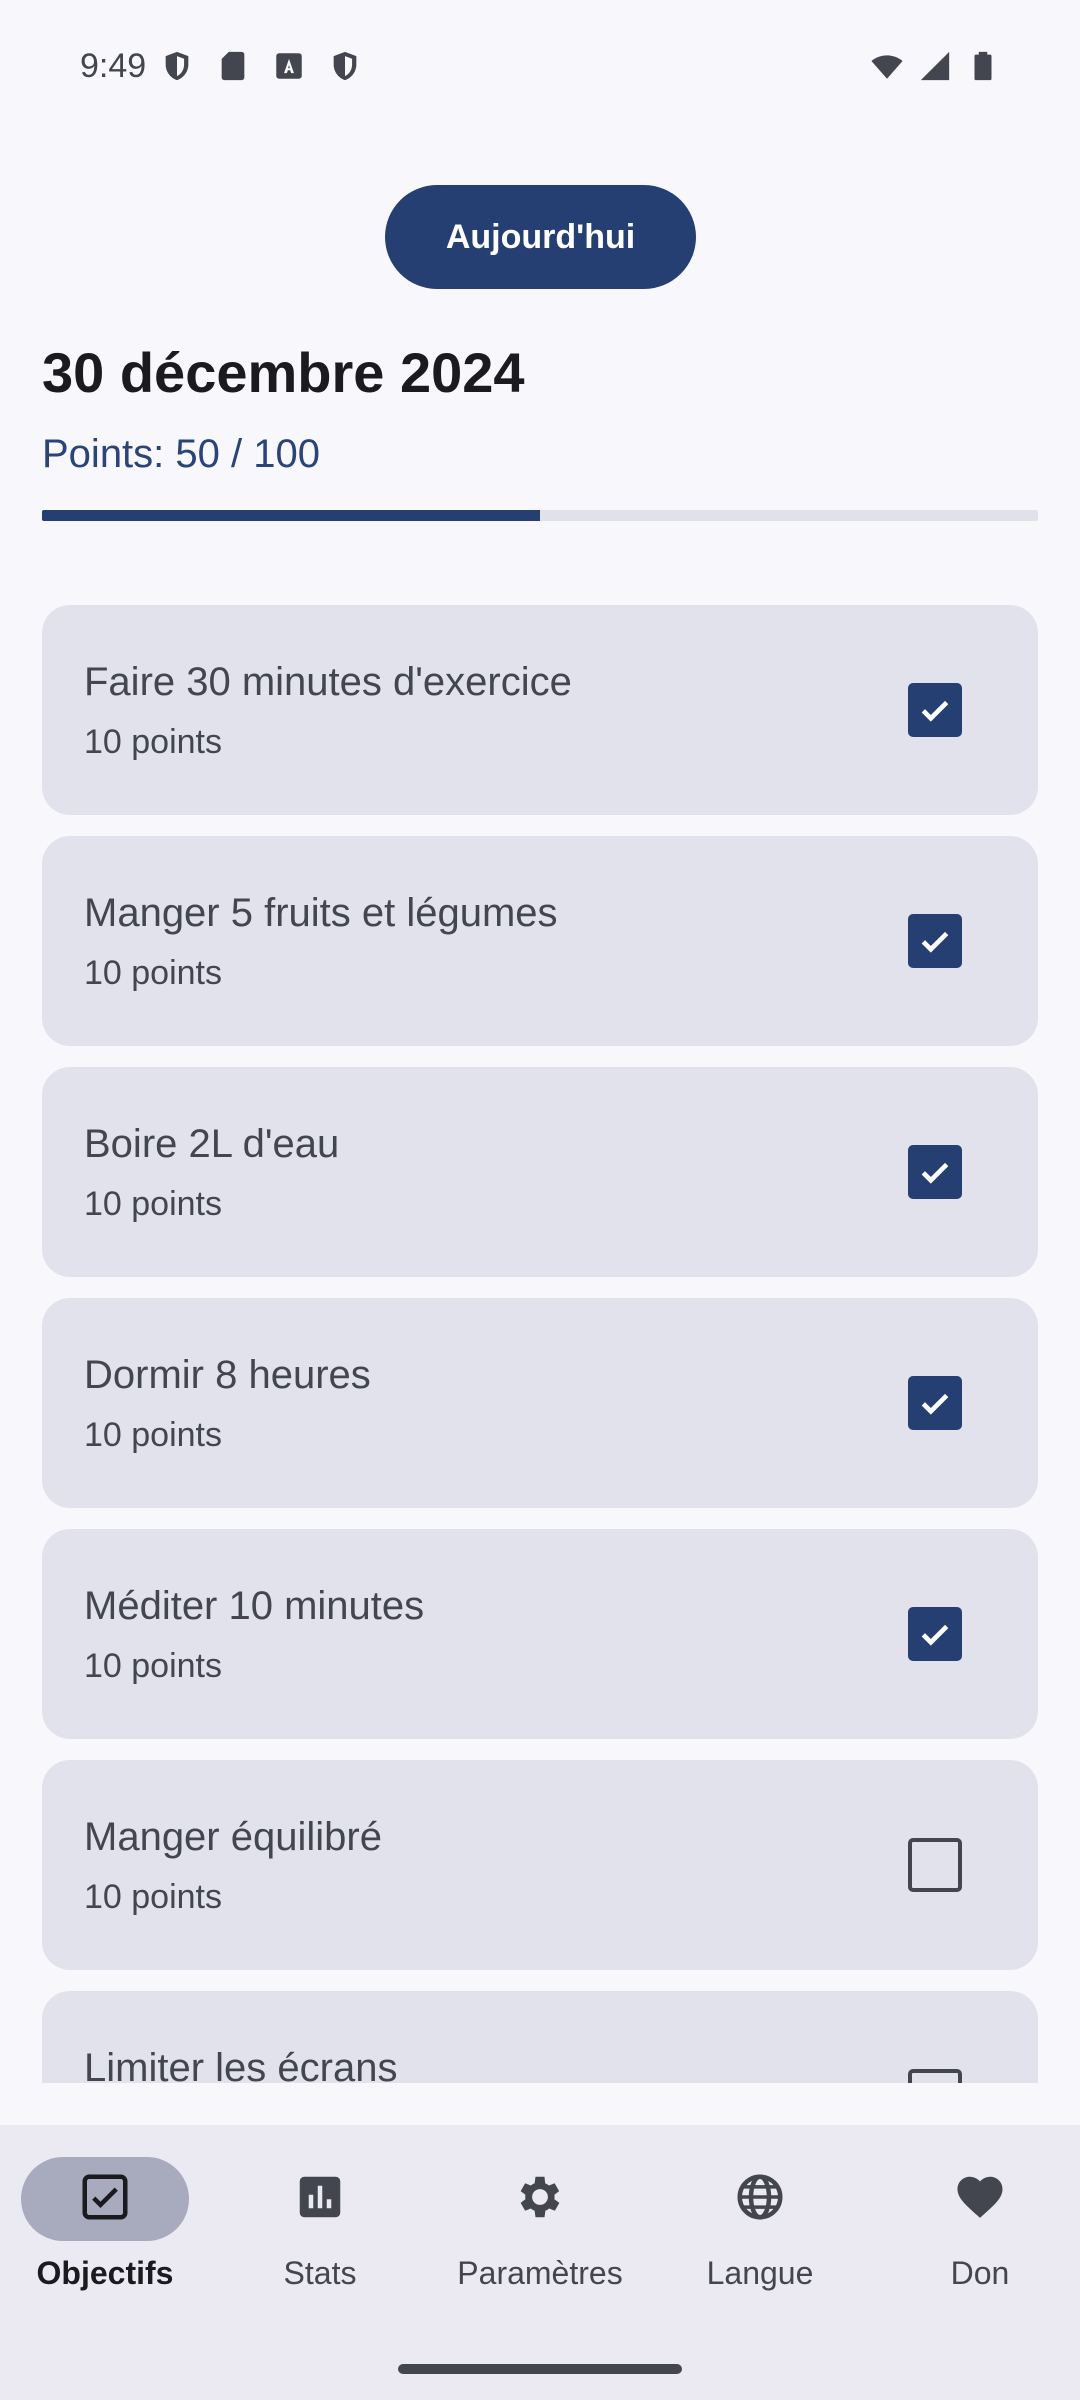 Image resolution: width=1080 pixels, height=2400 pixels. What do you see at coordinates (241, 2064) in the screenshot?
I see `goal-title: Limiter les écrans` at bounding box center [241, 2064].